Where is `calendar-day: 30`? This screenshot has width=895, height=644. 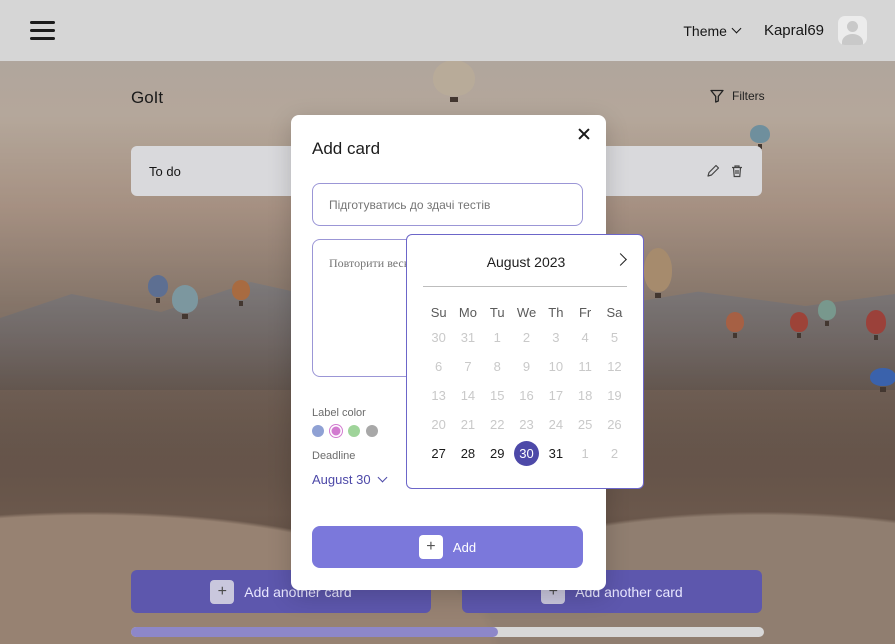
calendar-day: 30 is located at coordinates (438, 337).